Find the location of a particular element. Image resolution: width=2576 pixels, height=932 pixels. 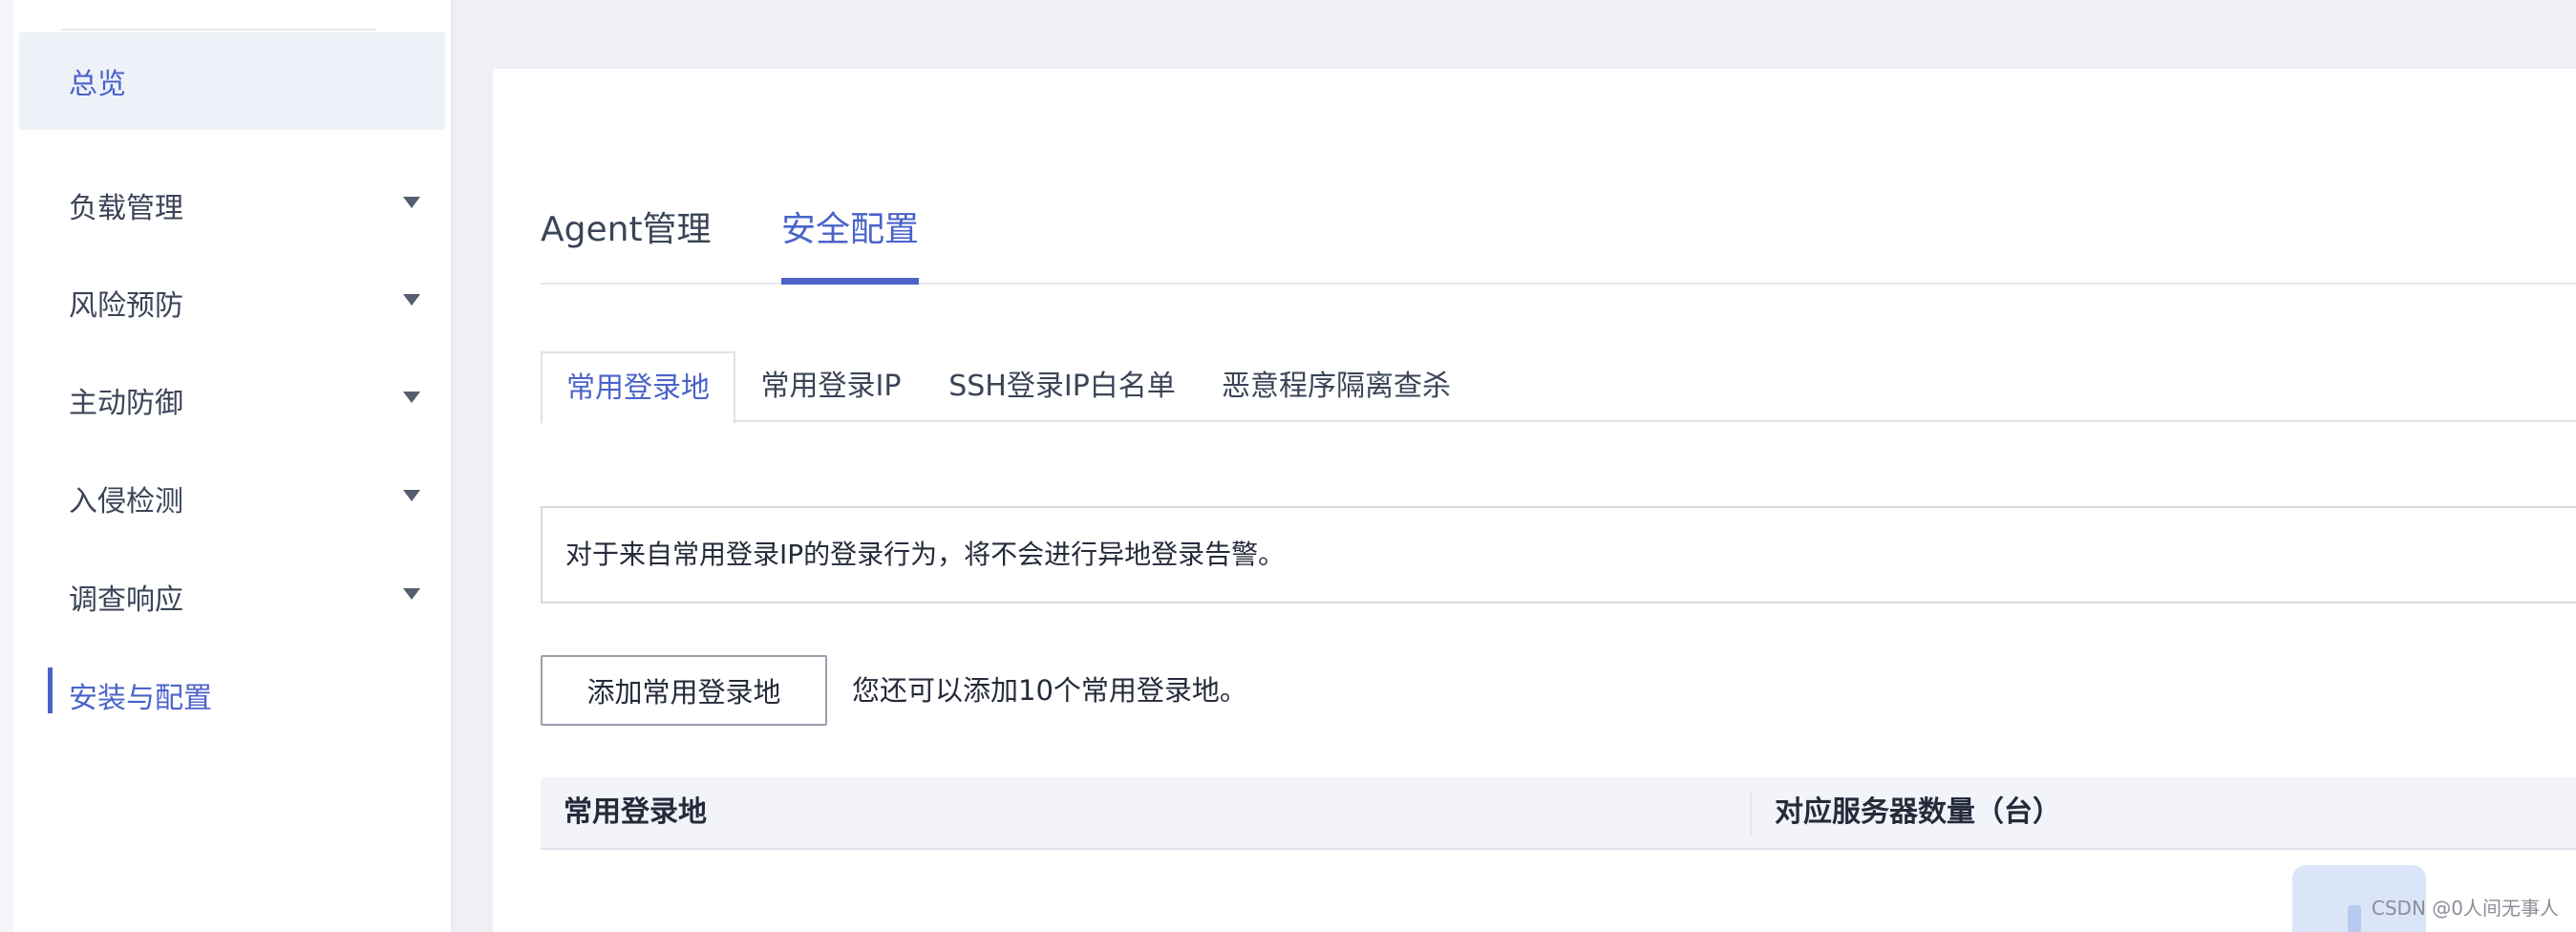

sidebar-item-label: 安装与配置 is located at coordinates (140, 699).